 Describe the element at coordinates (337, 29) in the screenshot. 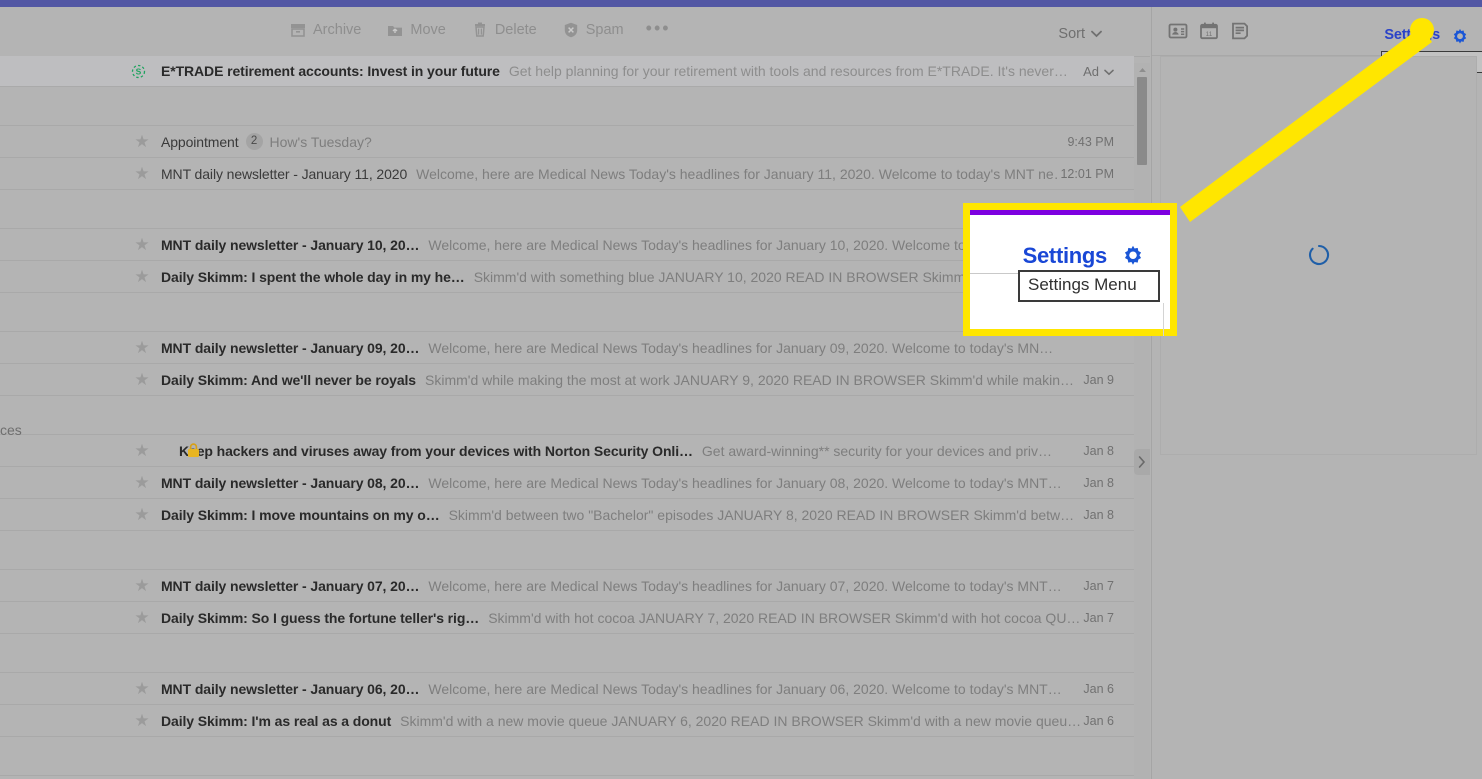

I see `archive-label: Archive` at that location.